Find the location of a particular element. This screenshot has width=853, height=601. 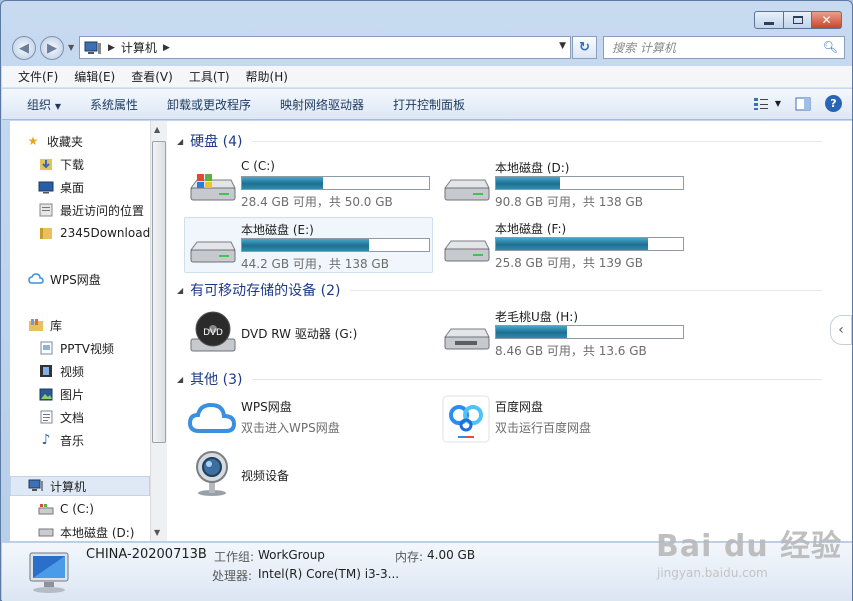

refresh-button: ↻ is located at coordinates (584, 47).